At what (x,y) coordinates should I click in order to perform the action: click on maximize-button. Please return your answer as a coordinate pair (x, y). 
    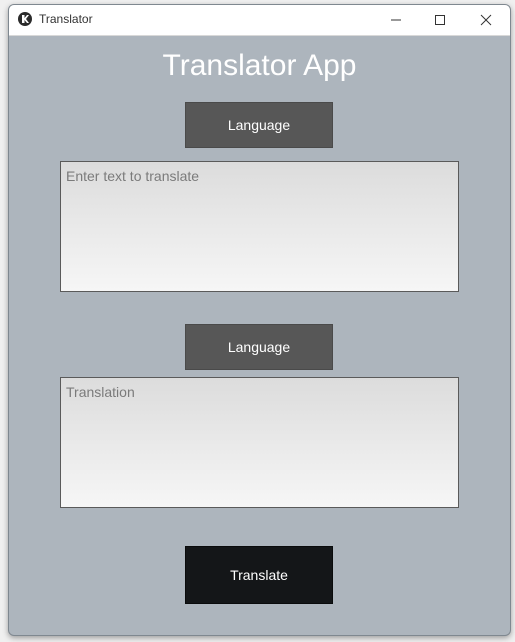
    Looking at the image, I should click on (440, 20).